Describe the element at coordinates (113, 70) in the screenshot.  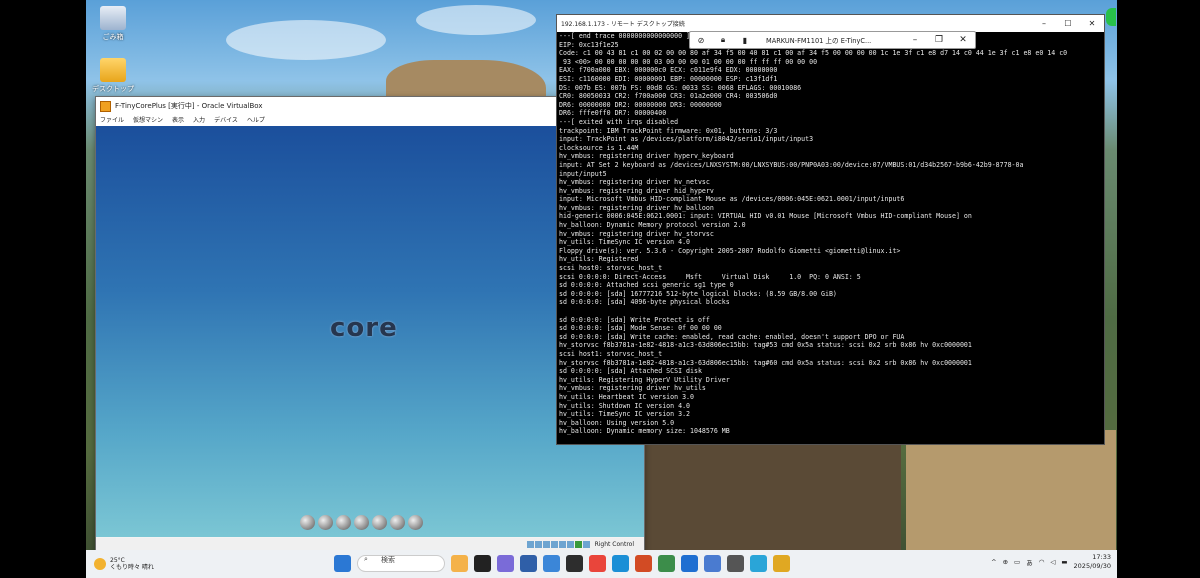
I see `folder-icon` at that location.